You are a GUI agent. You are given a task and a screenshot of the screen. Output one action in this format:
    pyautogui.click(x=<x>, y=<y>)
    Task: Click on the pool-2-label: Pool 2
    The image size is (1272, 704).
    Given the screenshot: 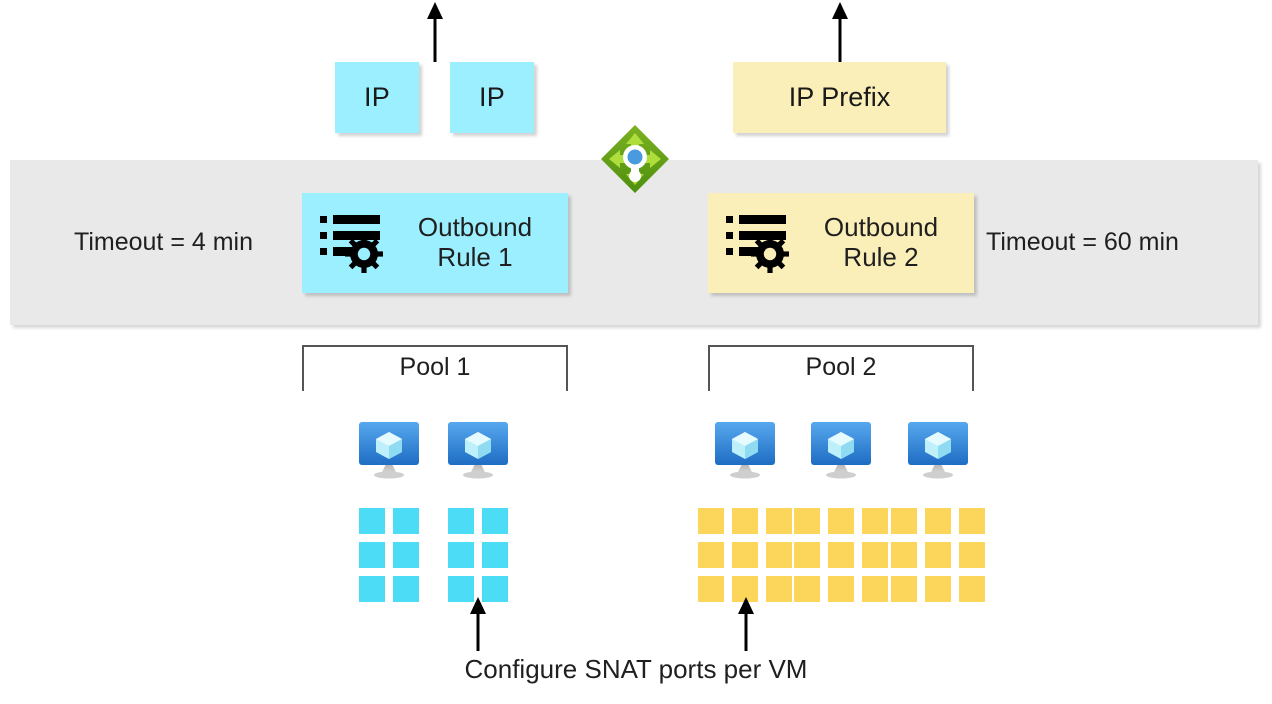 What is the action you would take?
    pyautogui.click(x=841, y=367)
    